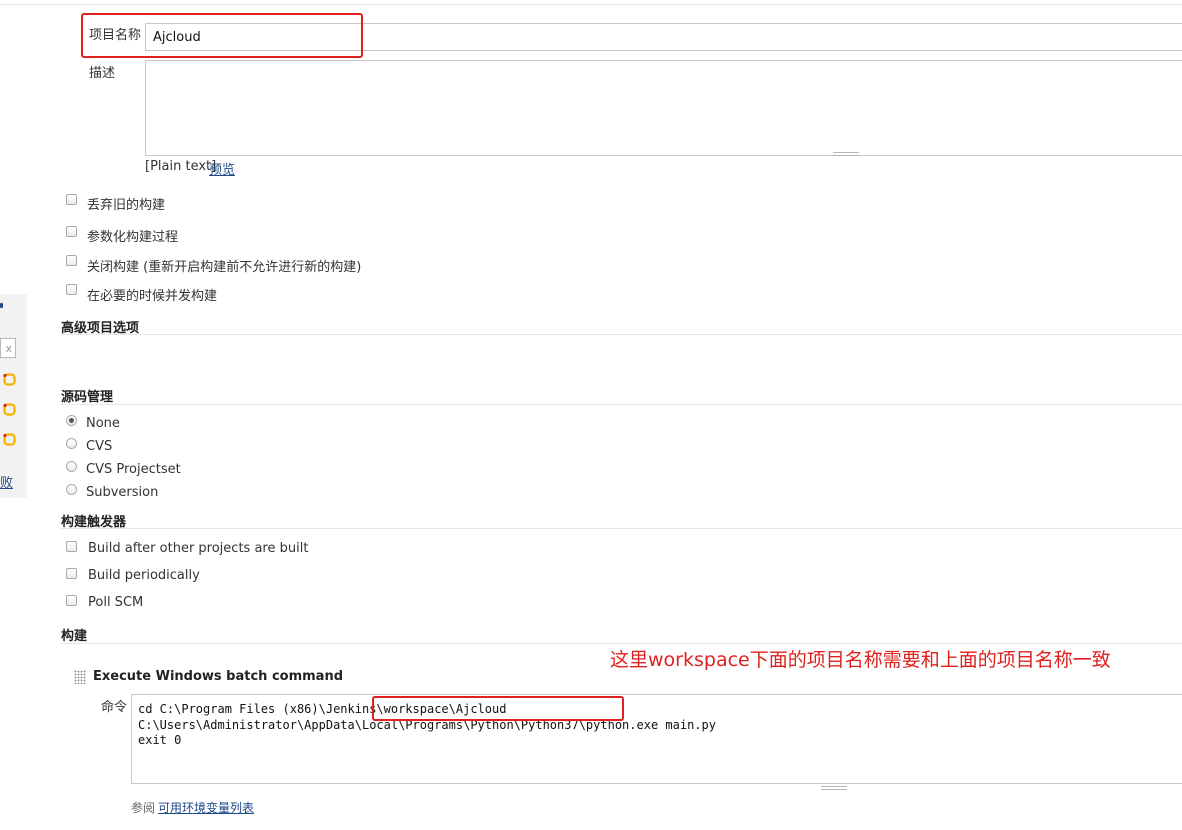  I want to click on drag-handle-icon, so click(80, 677).